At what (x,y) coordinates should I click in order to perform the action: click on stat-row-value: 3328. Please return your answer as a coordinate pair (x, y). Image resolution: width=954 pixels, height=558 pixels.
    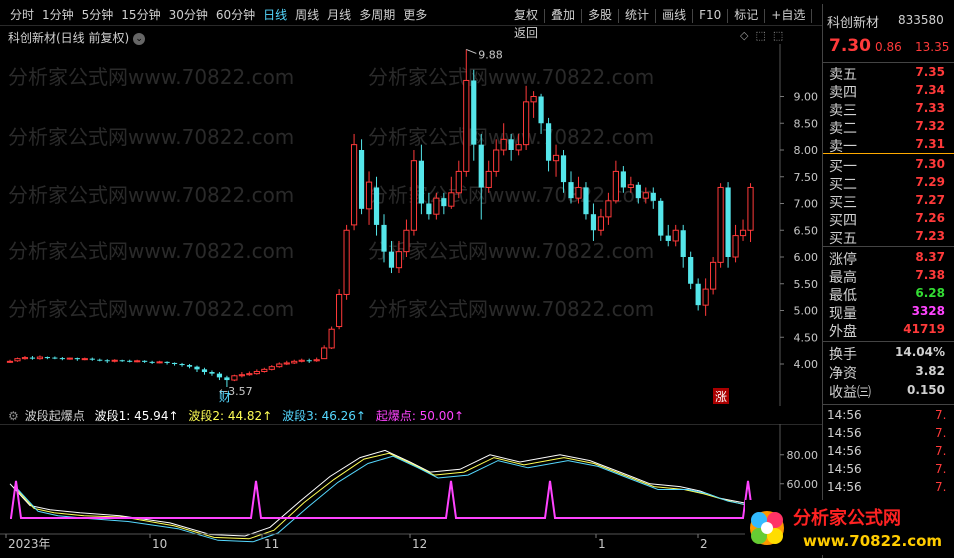
    Looking at the image, I should click on (928, 311).